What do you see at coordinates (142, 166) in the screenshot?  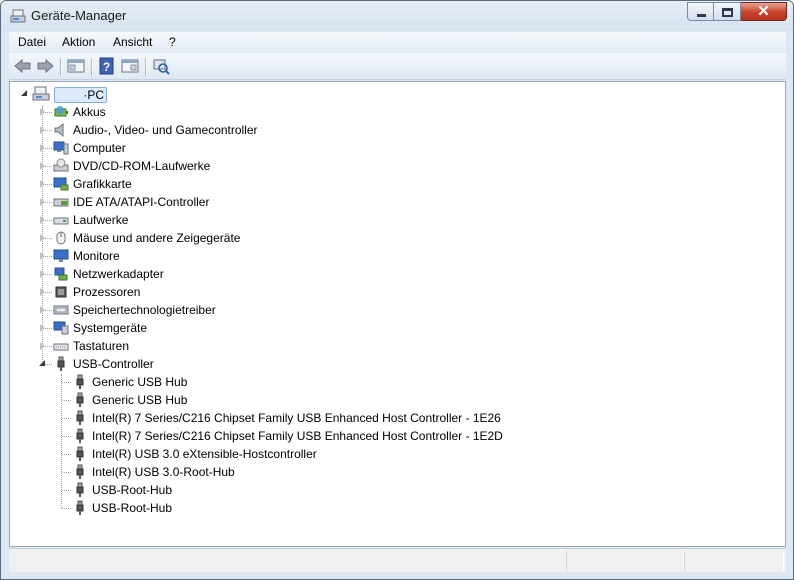 I see `tree-category-label: DVD/CD-ROM-Laufwerke` at bounding box center [142, 166].